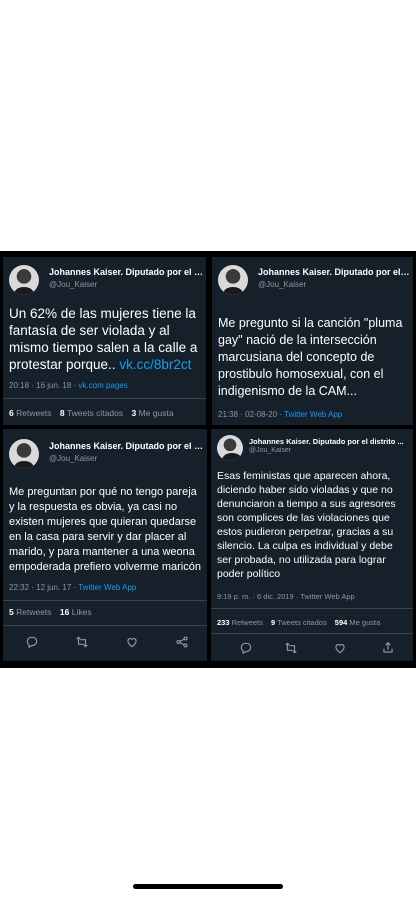  I want to click on retweet-count: 6, so click(11, 413).